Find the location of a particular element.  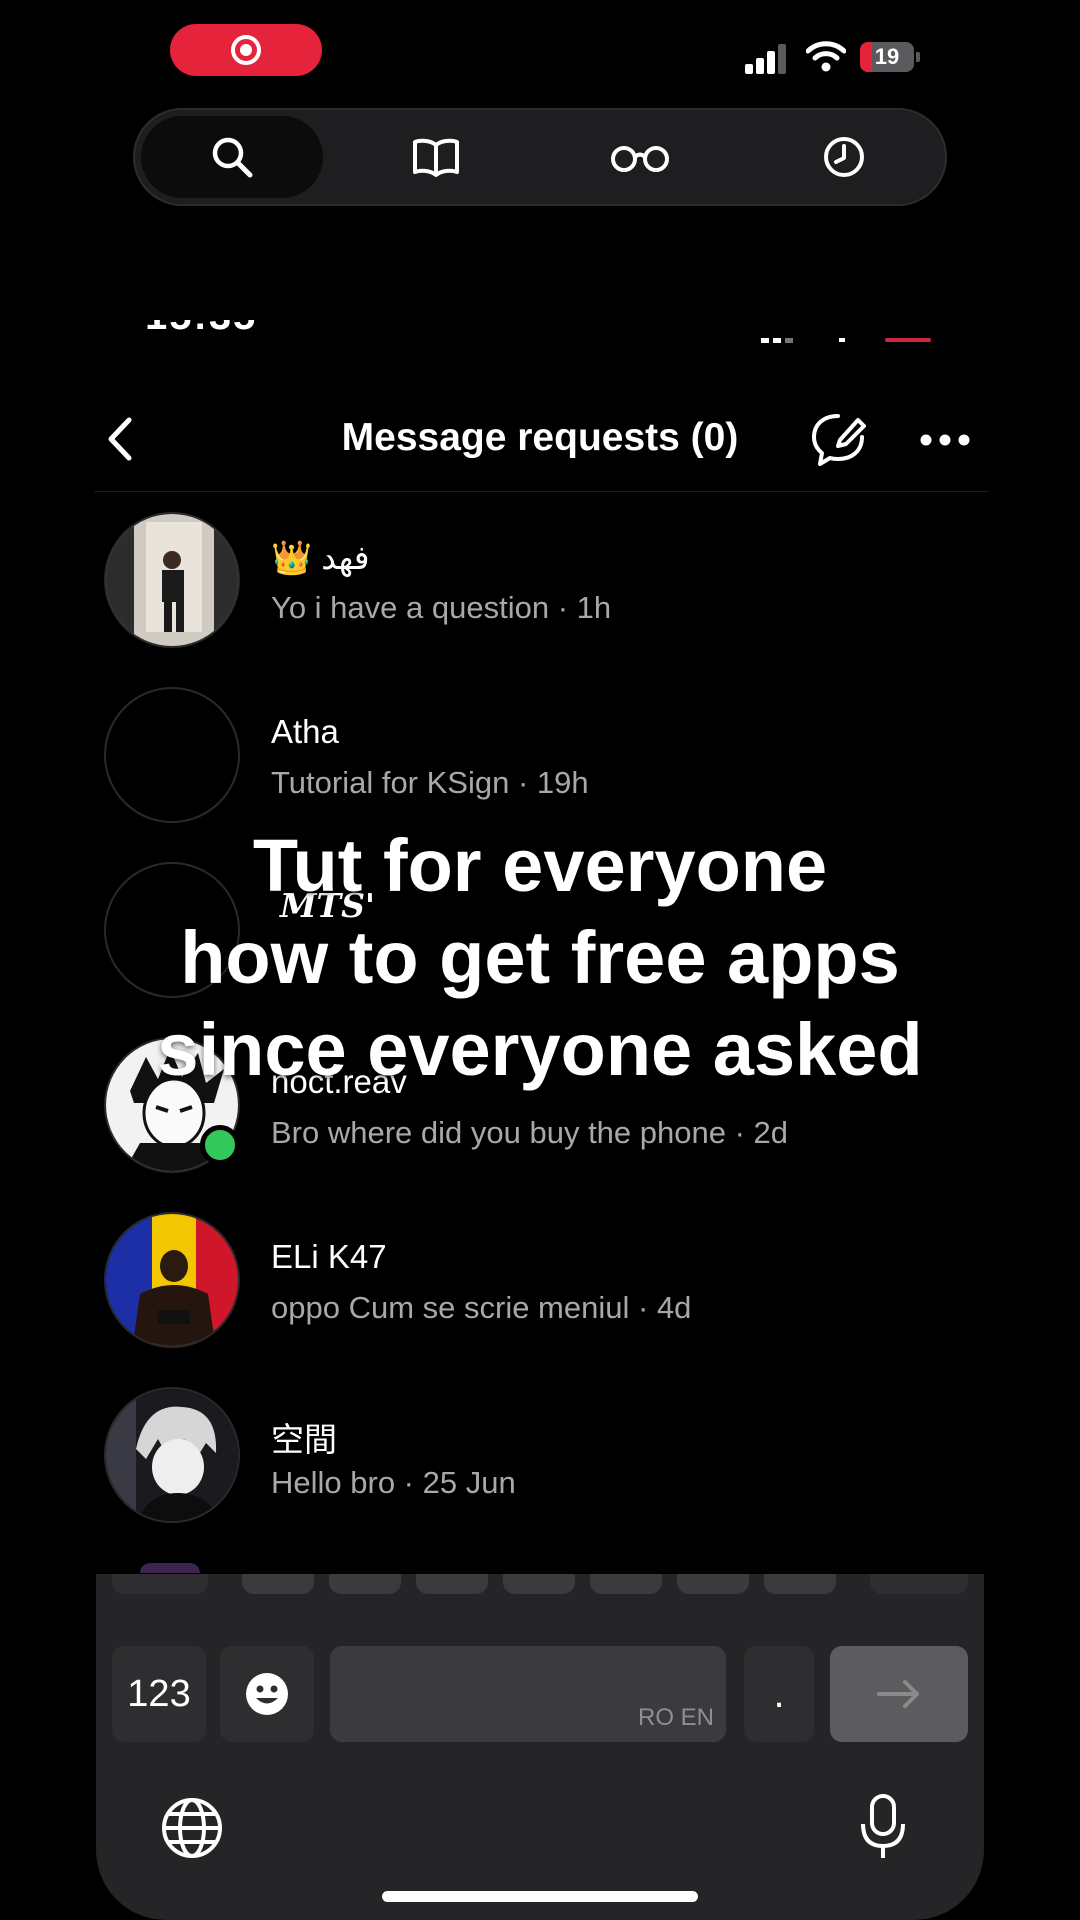

toolbar-search-button is located at coordinates (232, 157).